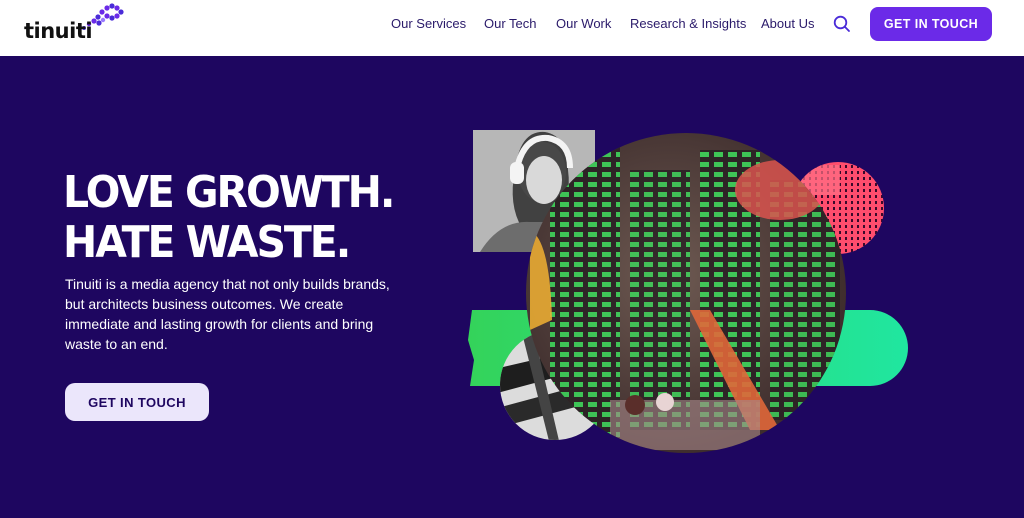 This screenshot has width=1024, height=518. I want to click on nav-research-insights: Research & Insights, so click(688, 24).